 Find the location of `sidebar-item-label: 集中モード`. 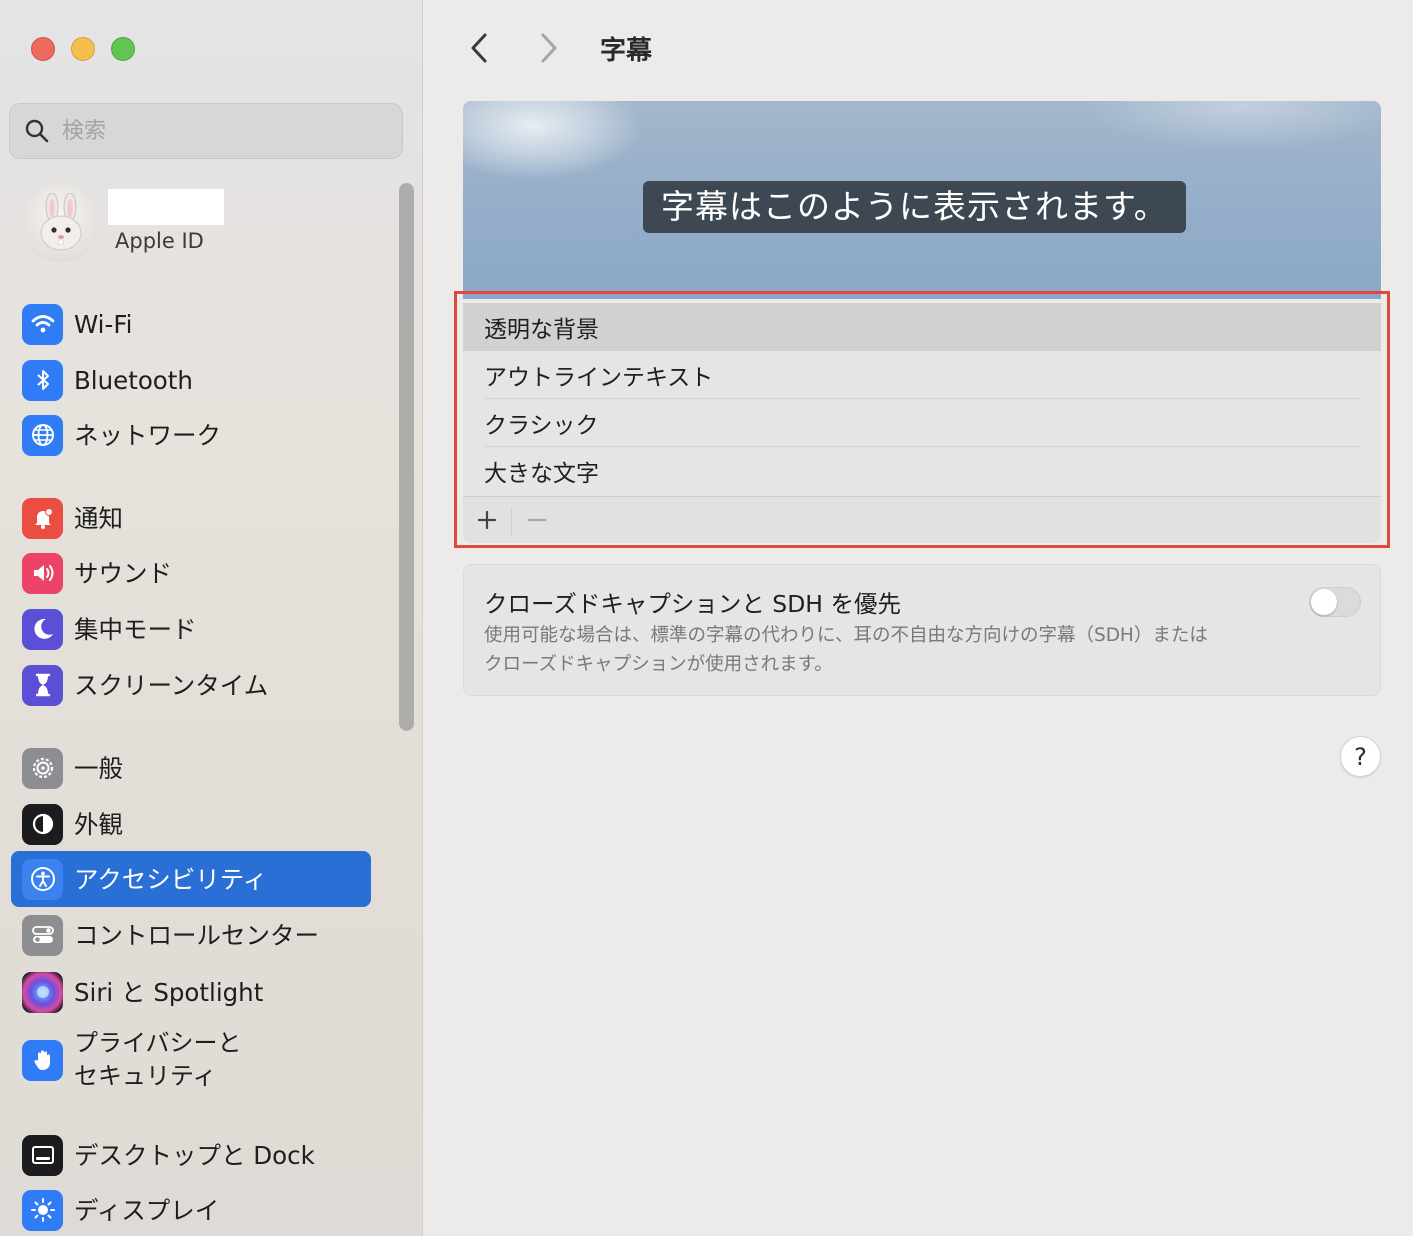

sidebar-item-label: 集中モード is located at coordinates (135, 629).